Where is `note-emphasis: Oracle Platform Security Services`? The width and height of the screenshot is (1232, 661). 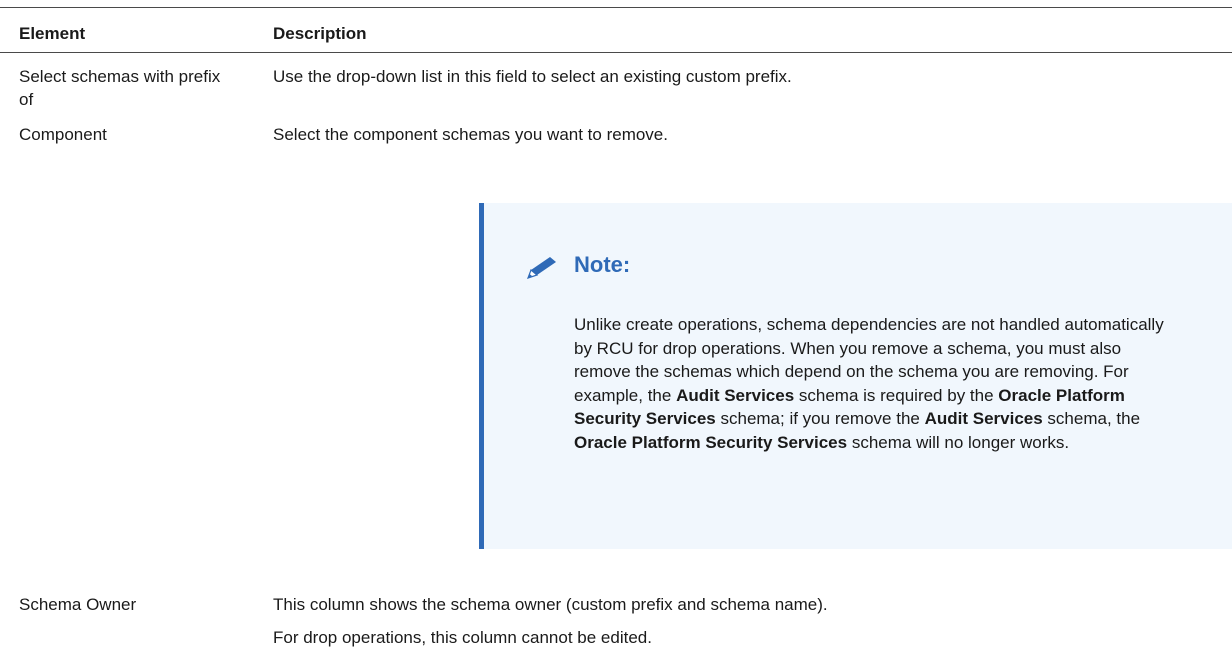
note-emphasis: Oracle Platform Security Services is located at coordinates (711, 442).